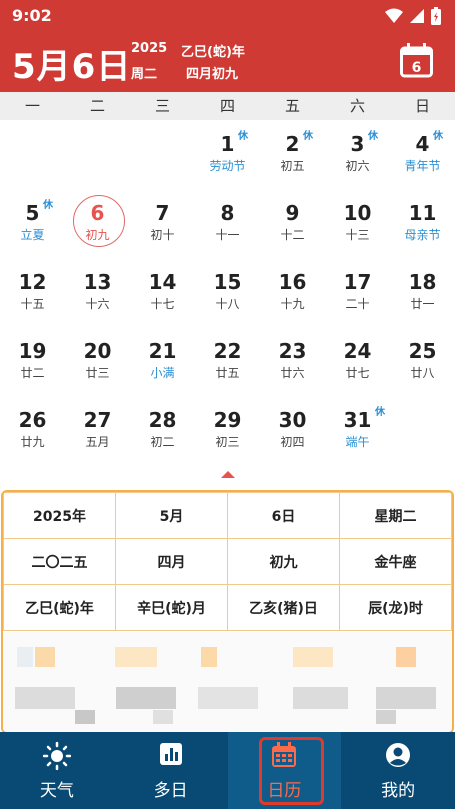 This screenshot has height=809, width=455. What do you see at coordinates (283, 561) in the screenshot?
I see `info-cell: 初九` at bounding box center [283, 561].